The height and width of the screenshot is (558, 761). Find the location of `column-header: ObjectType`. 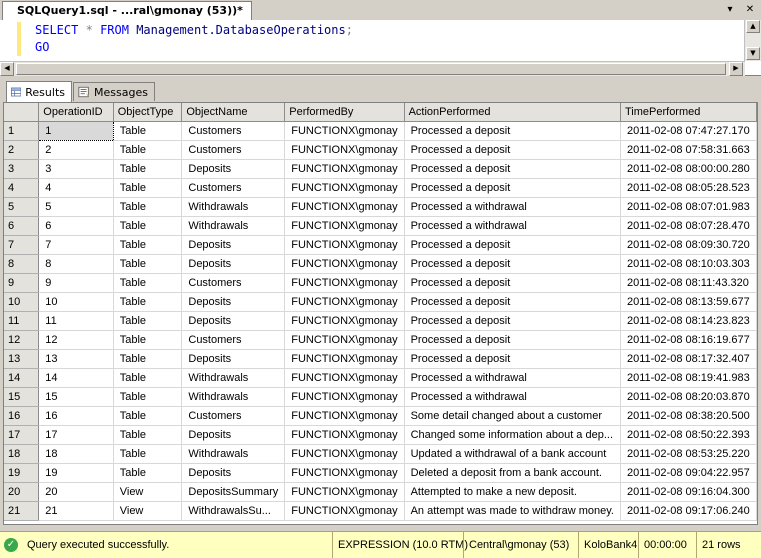

column-header: ObjectType is located at coordinates (148, 112).